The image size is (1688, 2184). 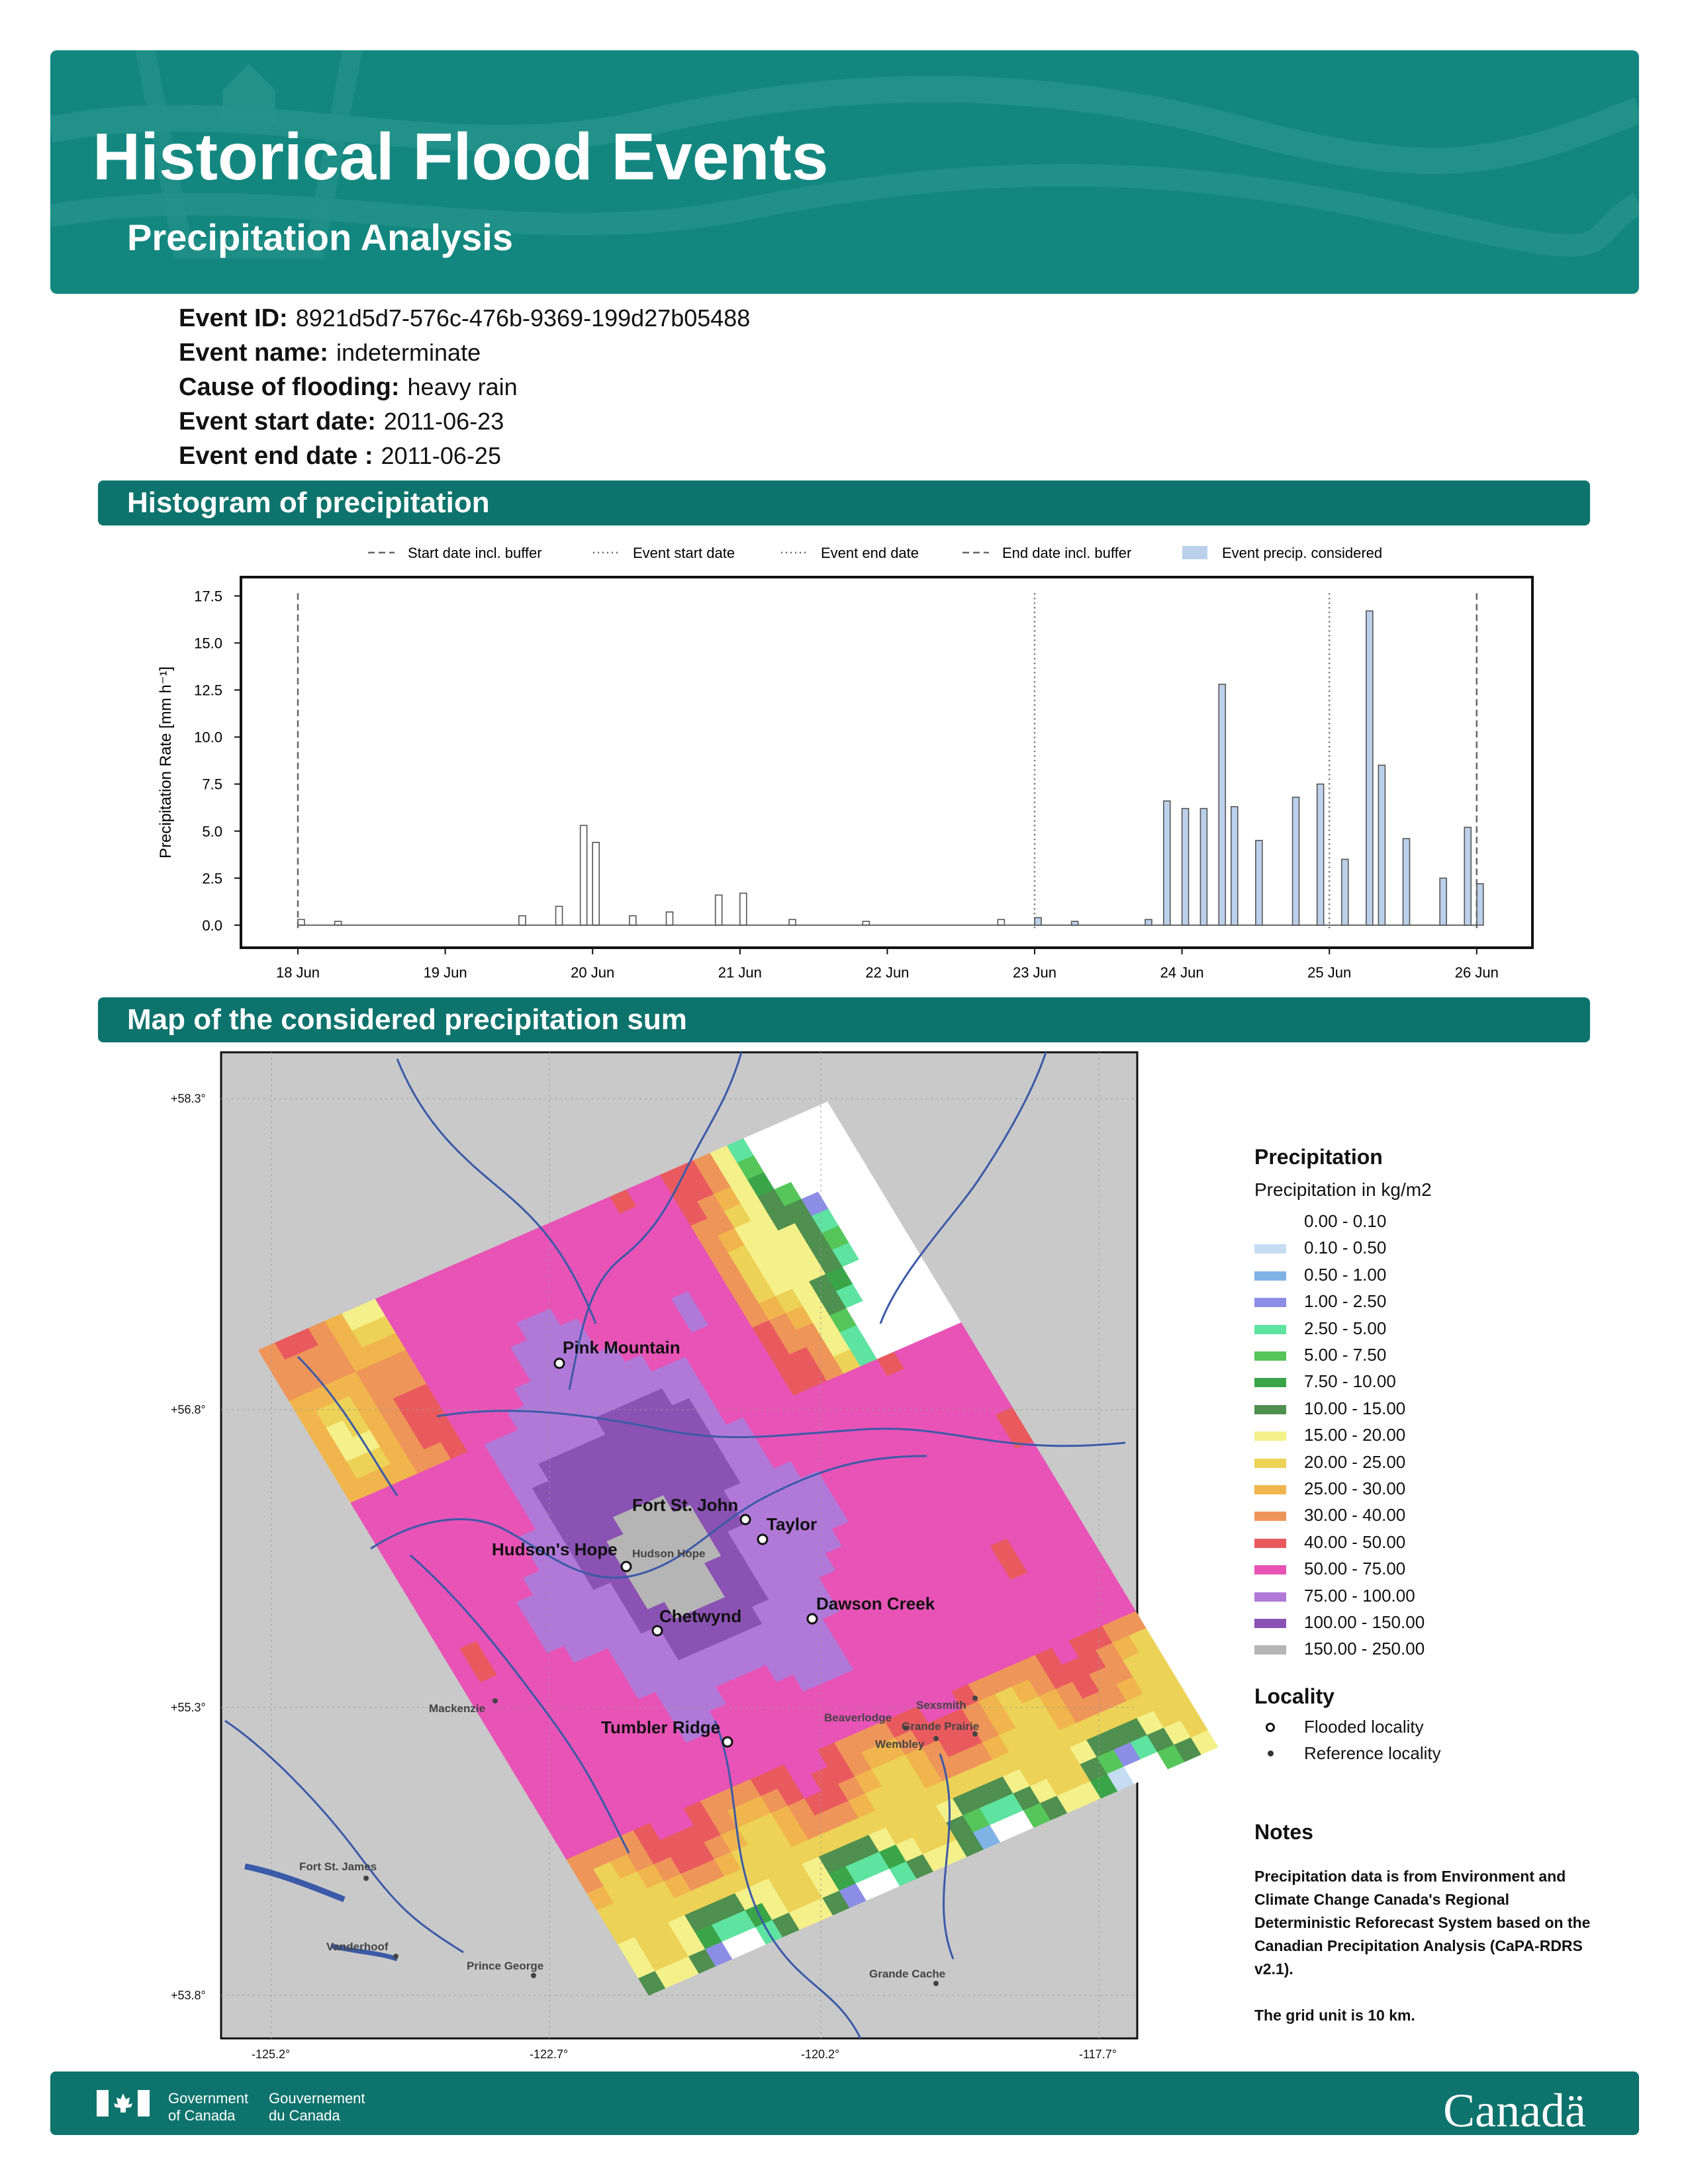 What do you see at coordinates (407, 1020) in the screenshot?
I see `section-title-map: Map of the considered precipitation sum` at bounding box center [407, 1020].